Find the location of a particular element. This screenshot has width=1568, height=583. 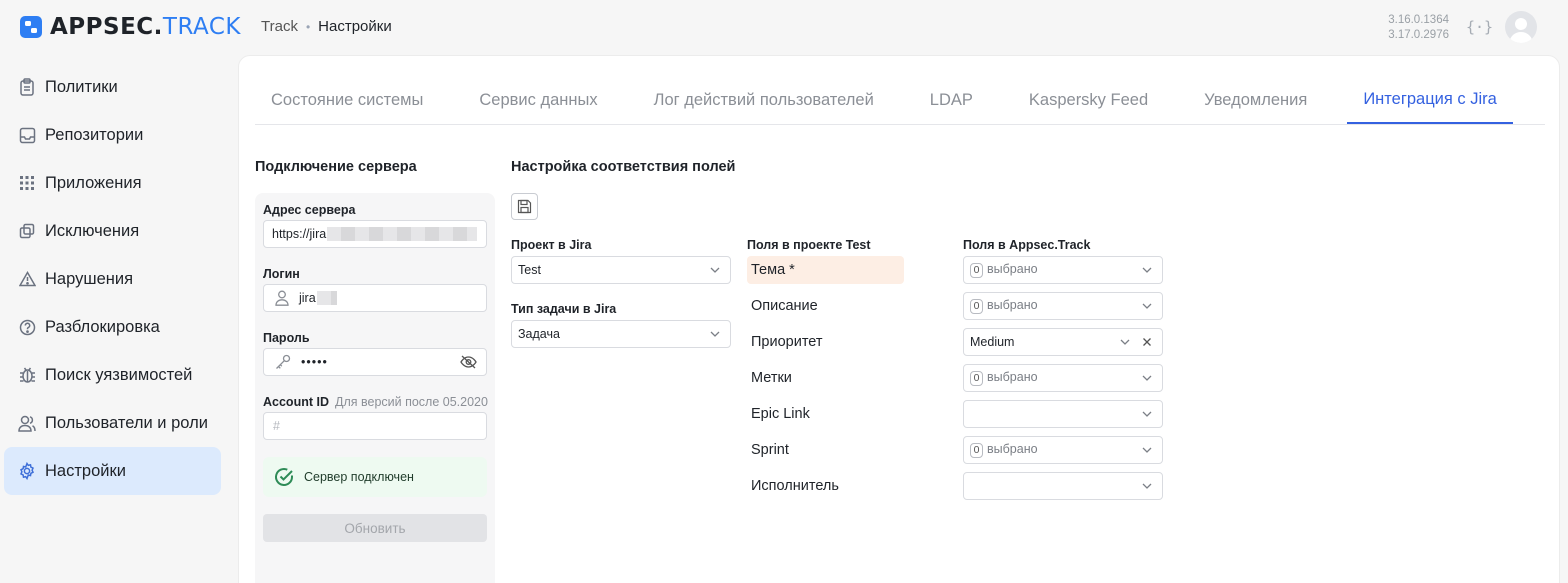

connection-status: Сервер подключен is located at coordinates (375, 477).